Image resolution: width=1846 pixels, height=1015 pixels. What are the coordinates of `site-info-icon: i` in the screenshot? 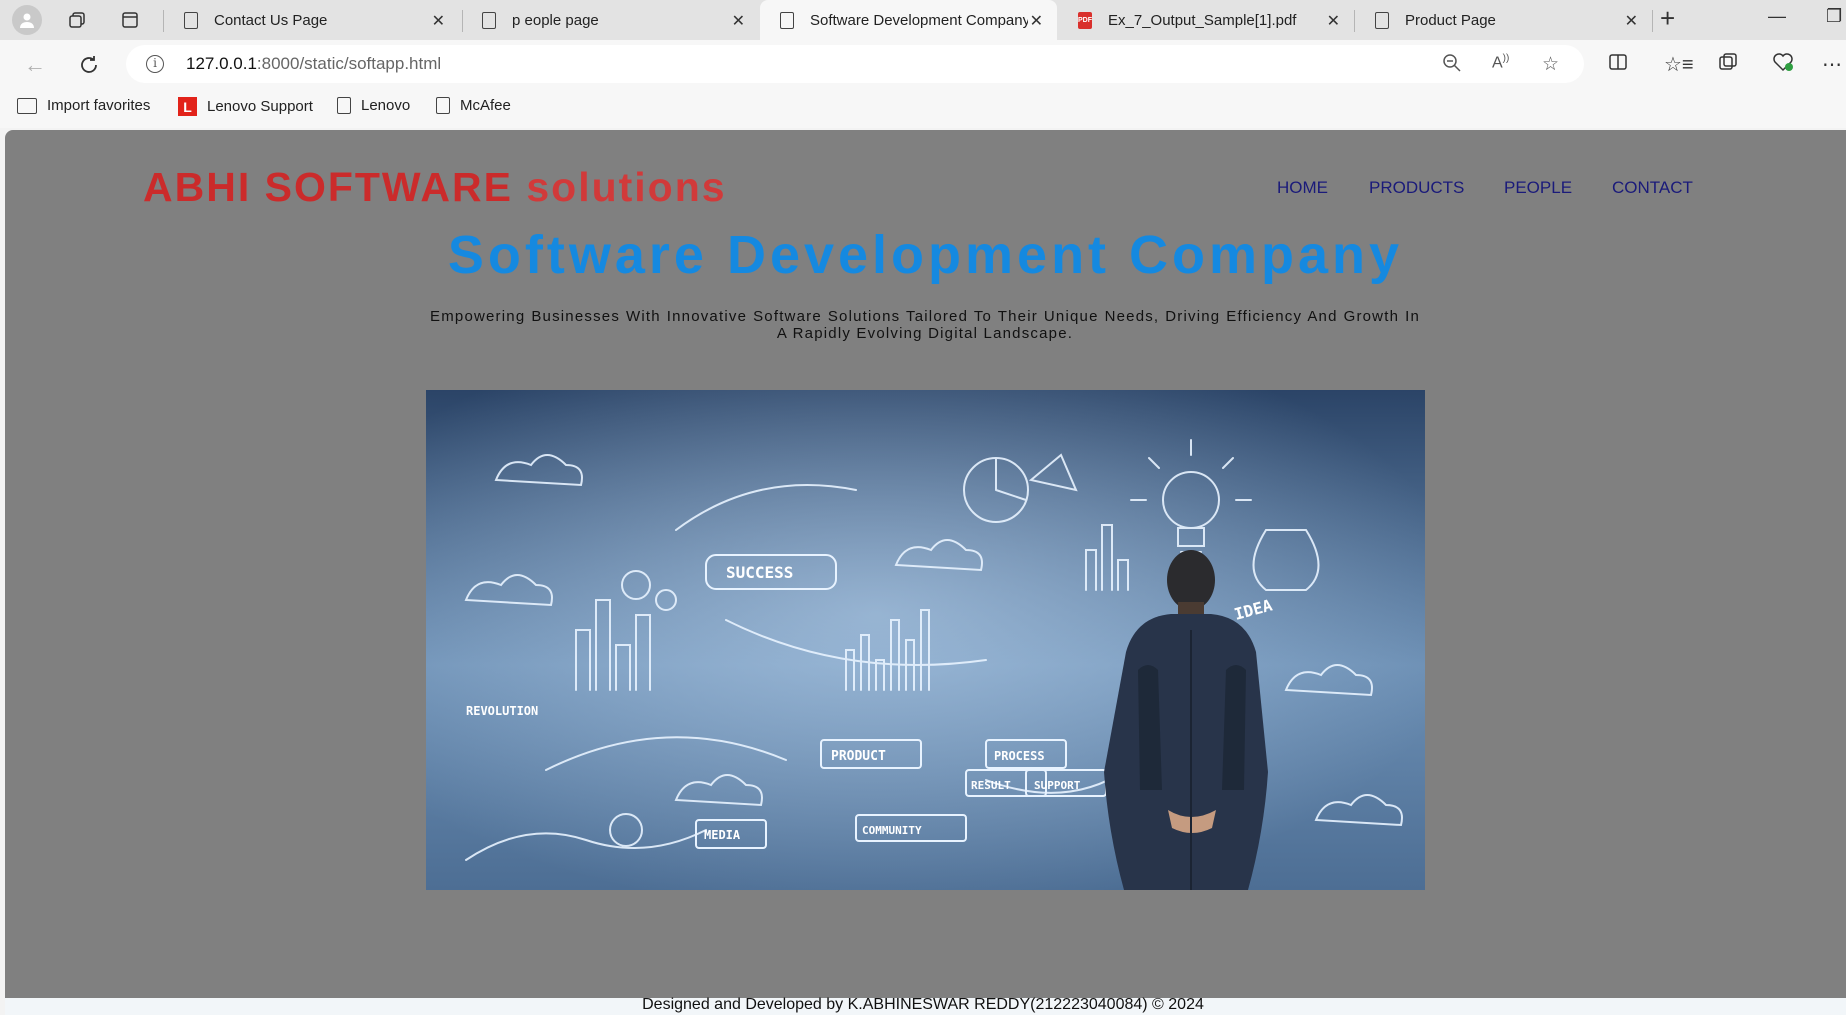 It's located at (155, 64).